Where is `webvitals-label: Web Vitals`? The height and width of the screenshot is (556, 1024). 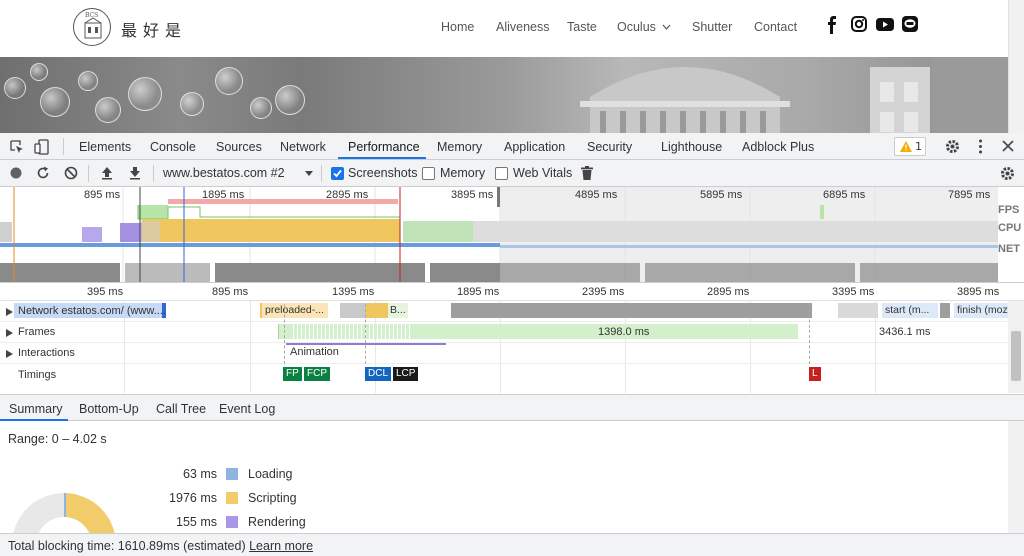
webvitals-label: Web Vitals is located at coordinates (542, 173).